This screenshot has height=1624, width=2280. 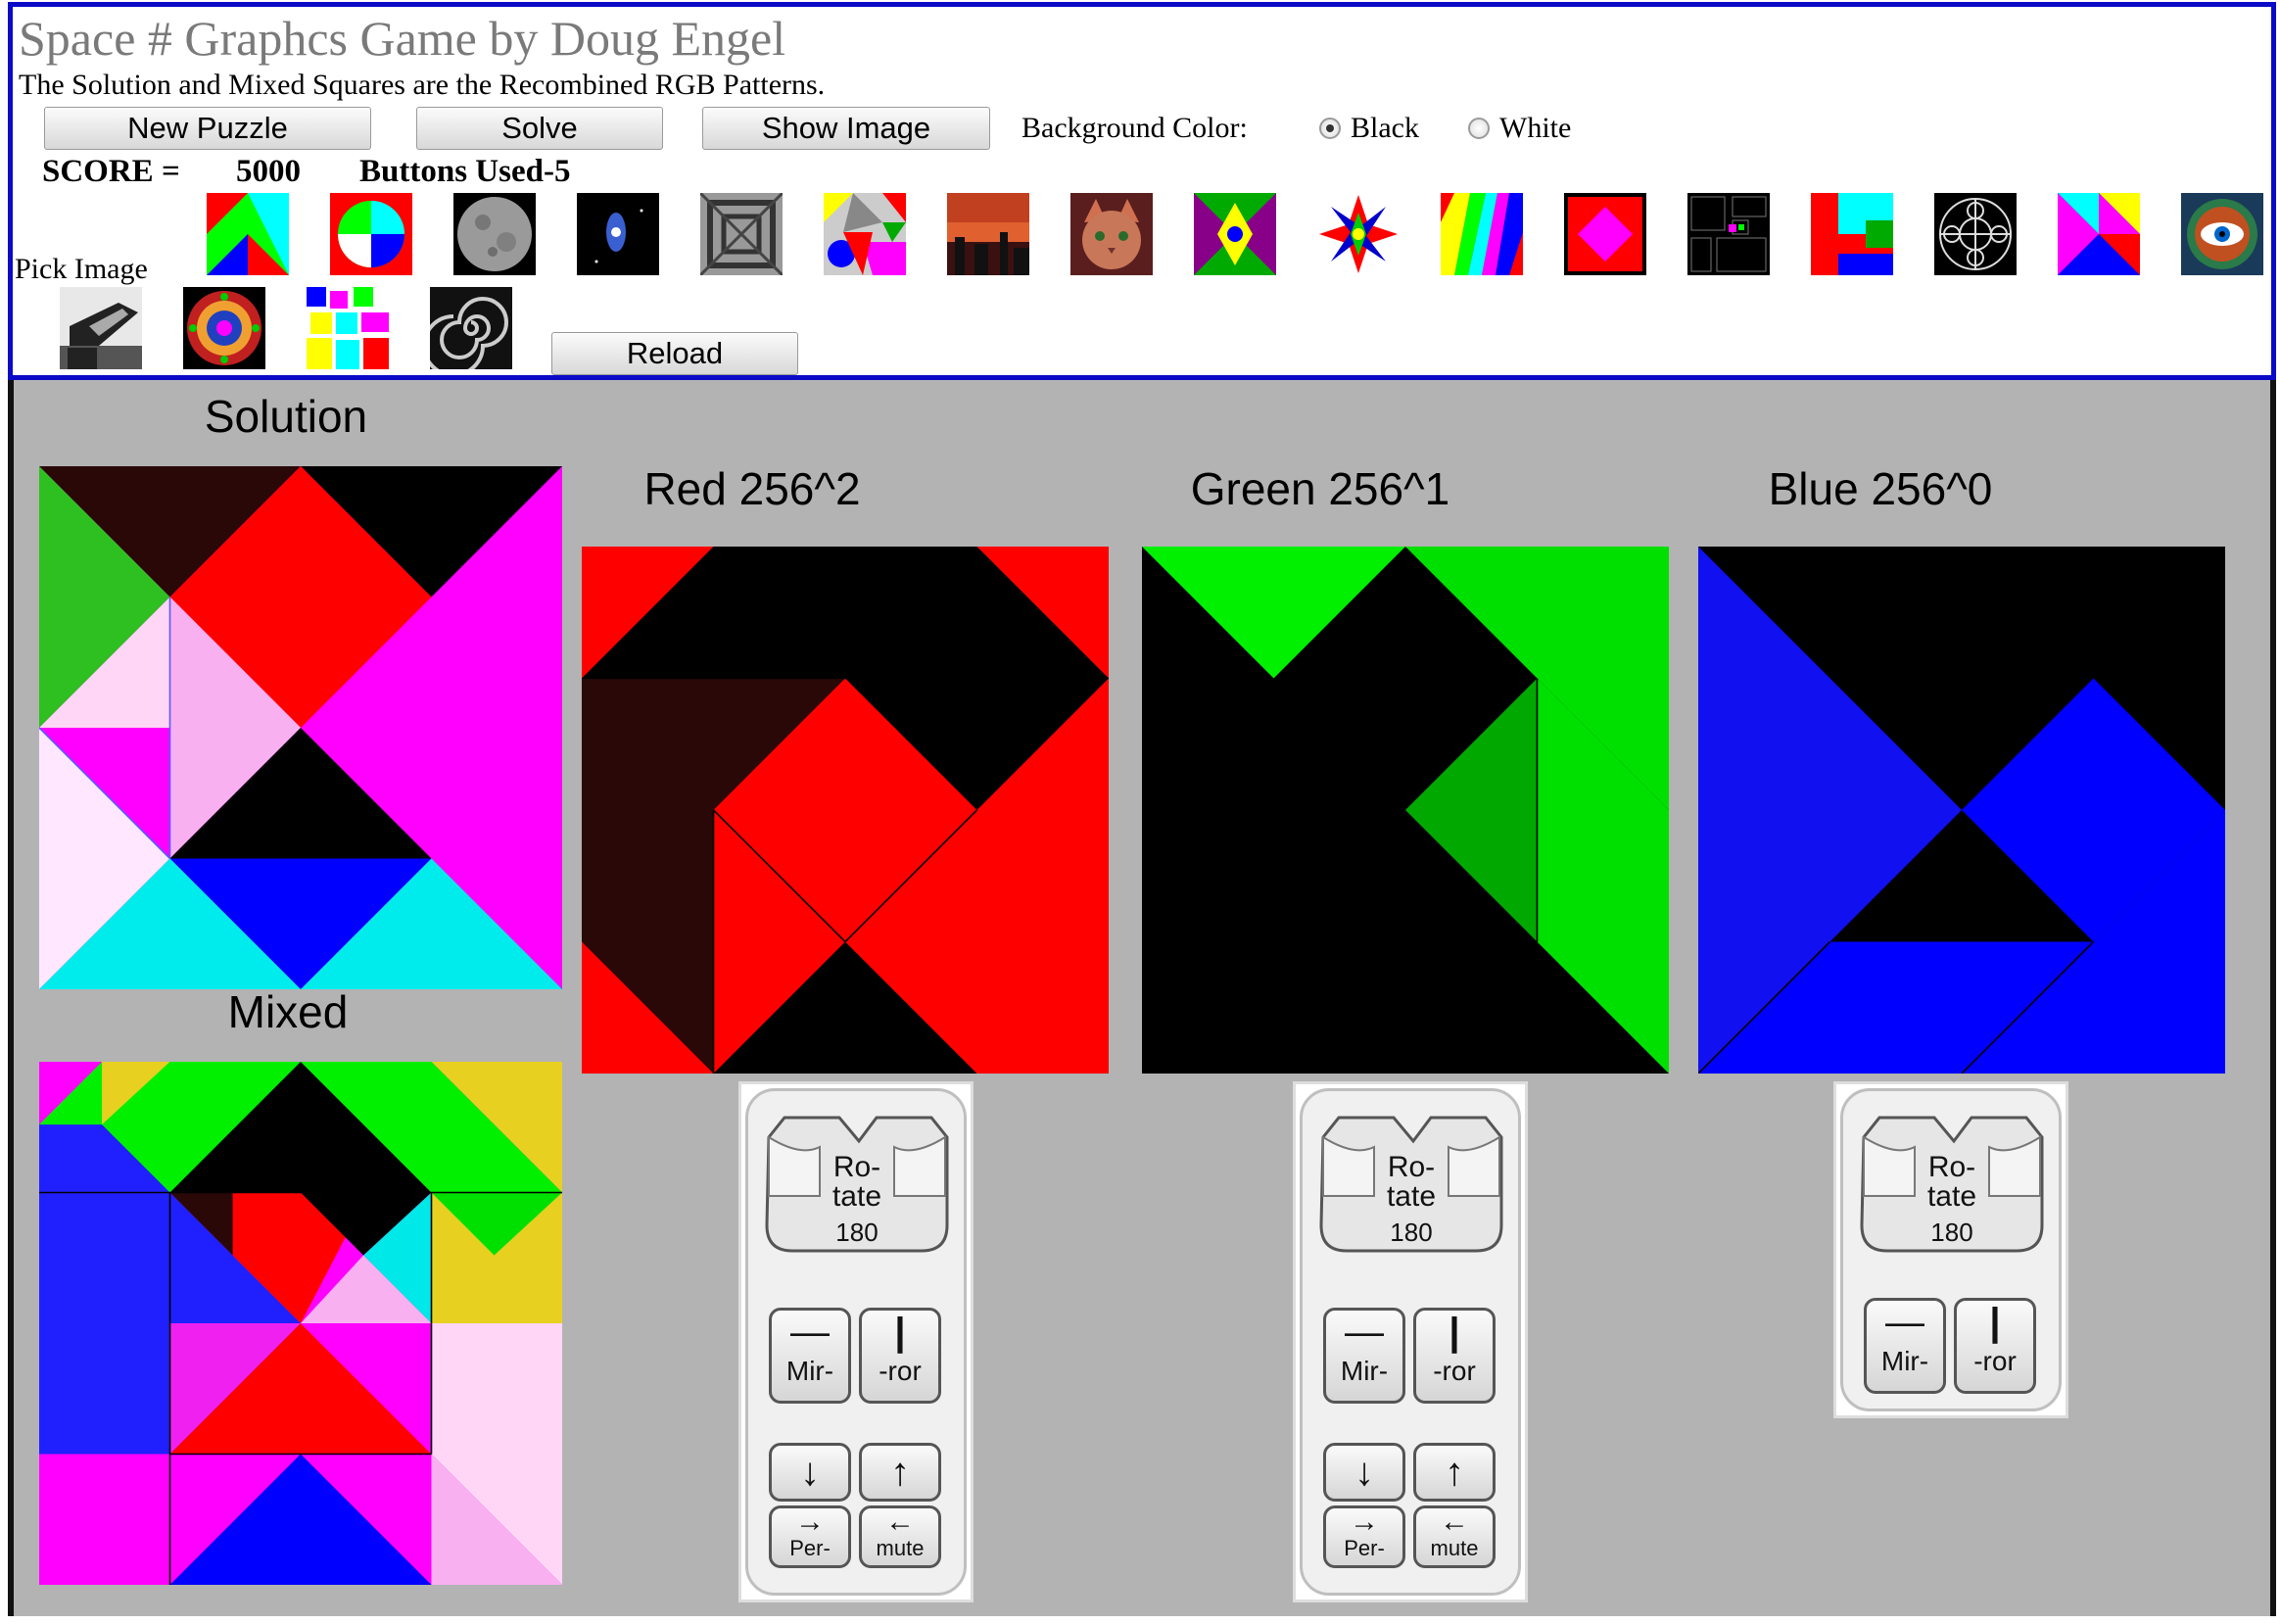 What do you see at coordinates (810, 1472) in the screenshot?
I see `red-permute-down-button: ↓` at bounding box center [810, 1472].